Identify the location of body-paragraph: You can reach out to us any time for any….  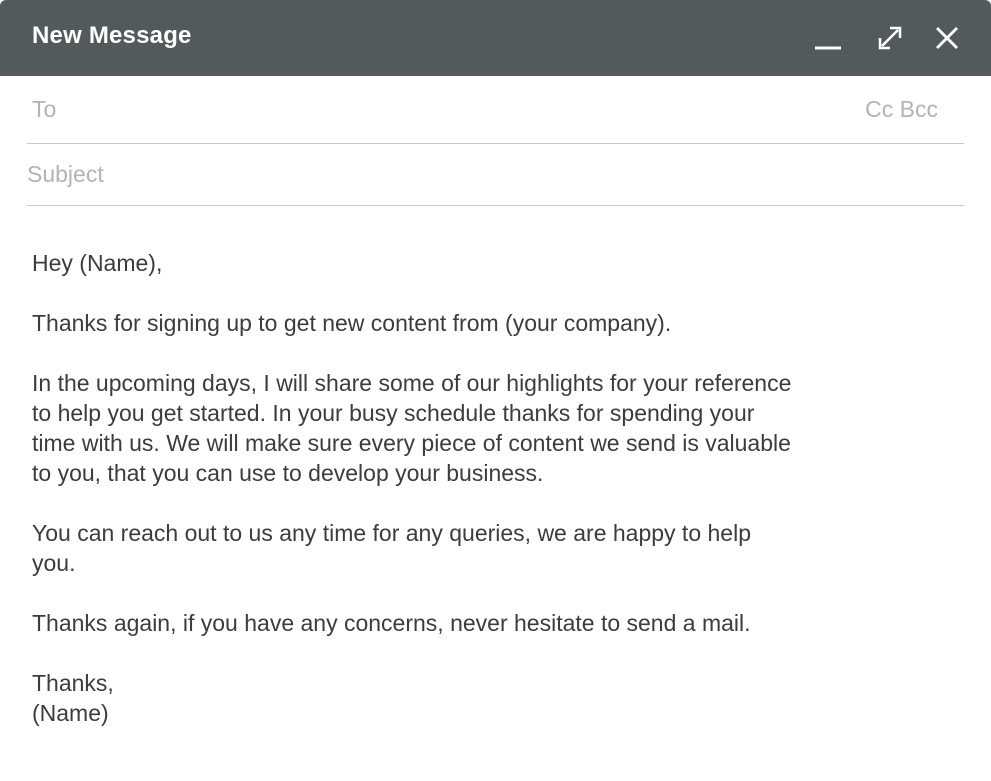
(391, 548).